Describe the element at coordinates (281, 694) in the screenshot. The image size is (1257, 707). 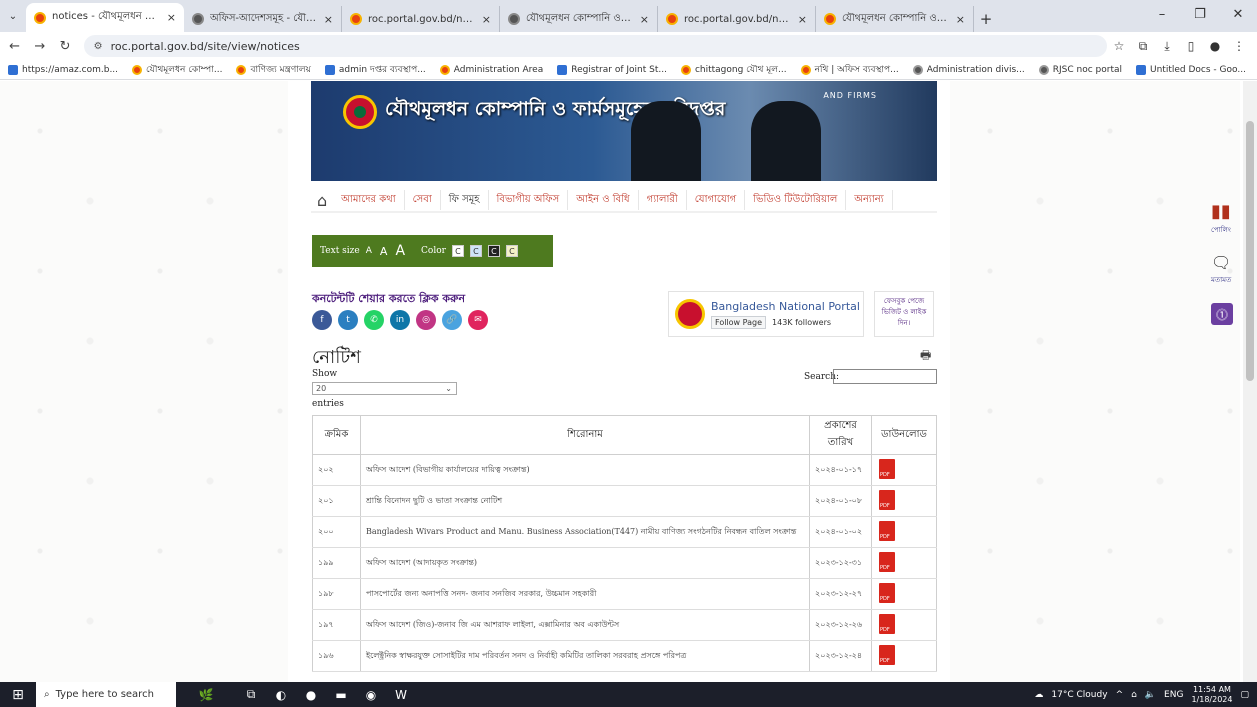
I see `edge-icon: ◐` at that location.